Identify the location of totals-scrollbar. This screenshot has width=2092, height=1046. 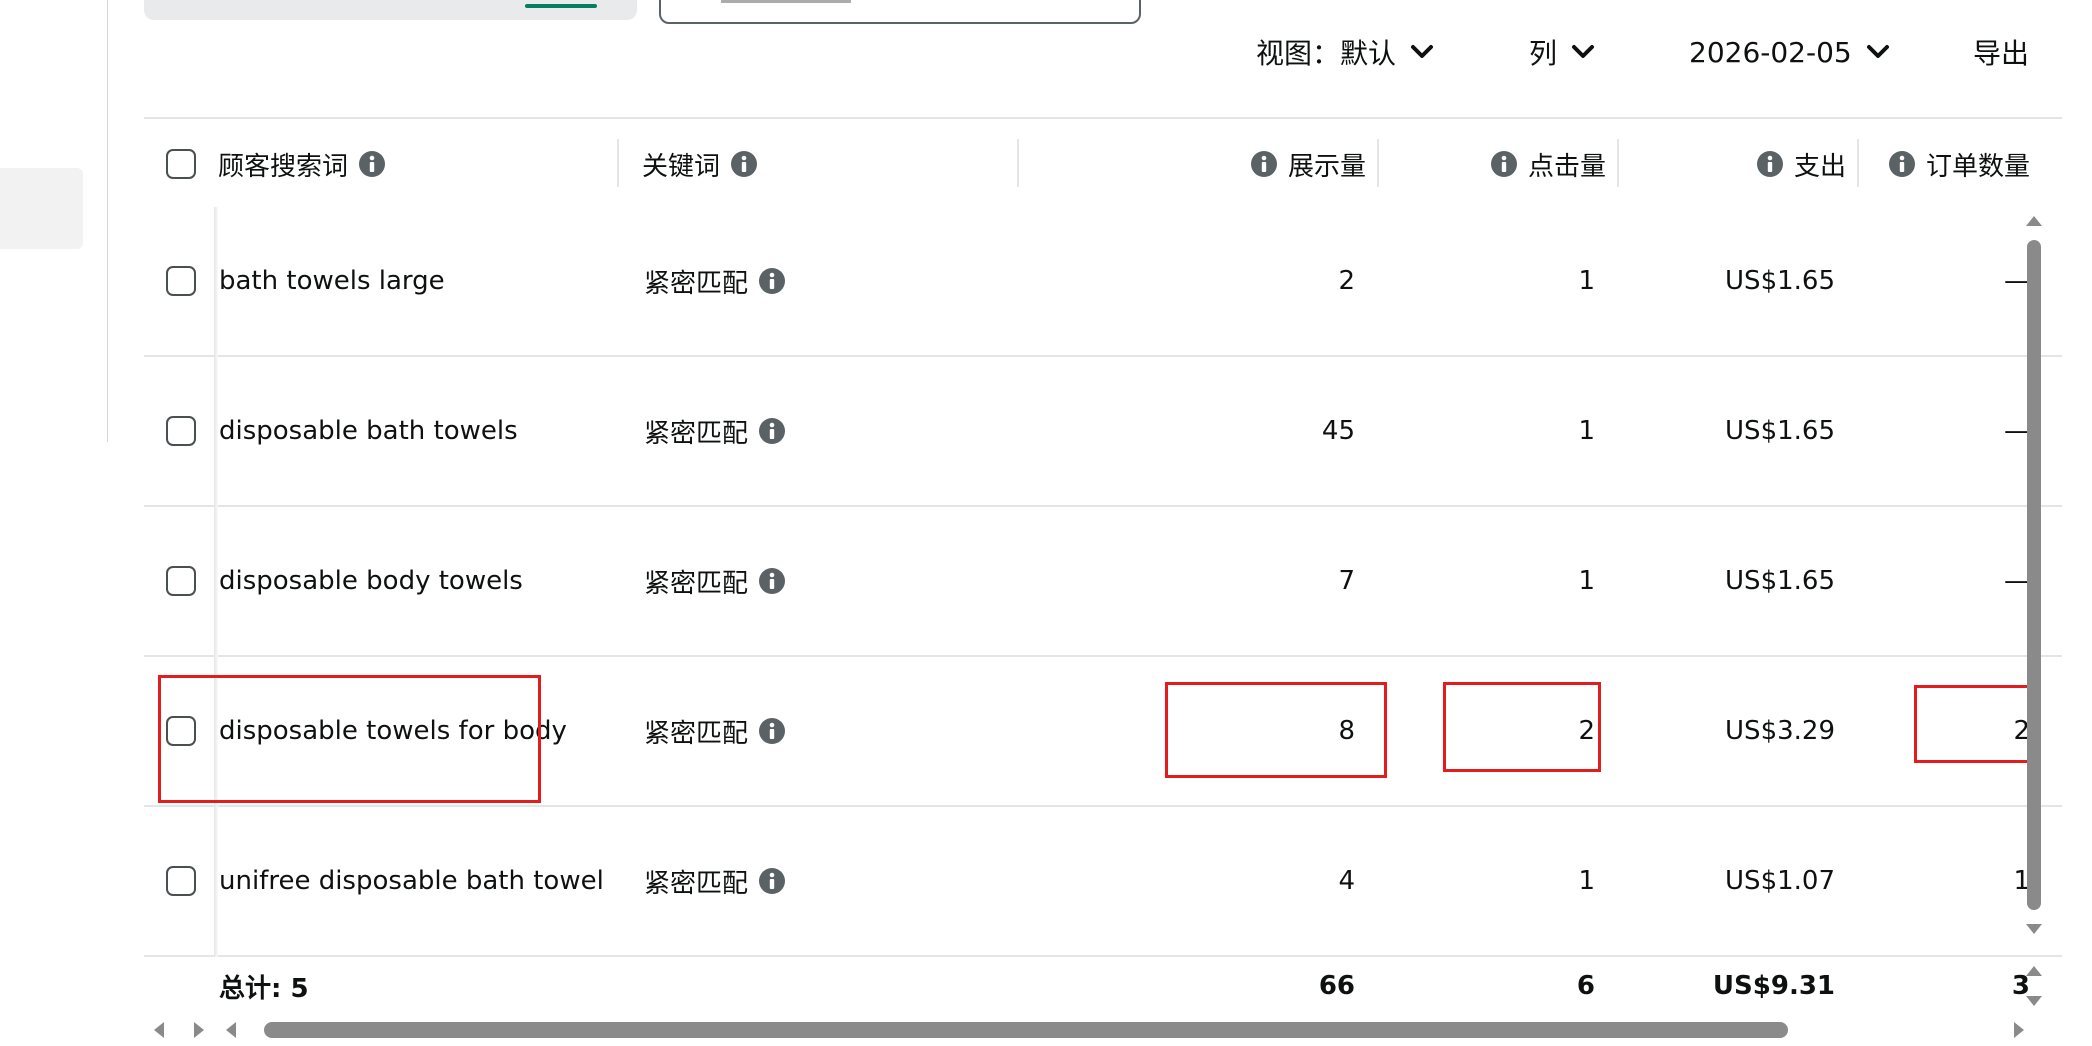
(2034, 986).